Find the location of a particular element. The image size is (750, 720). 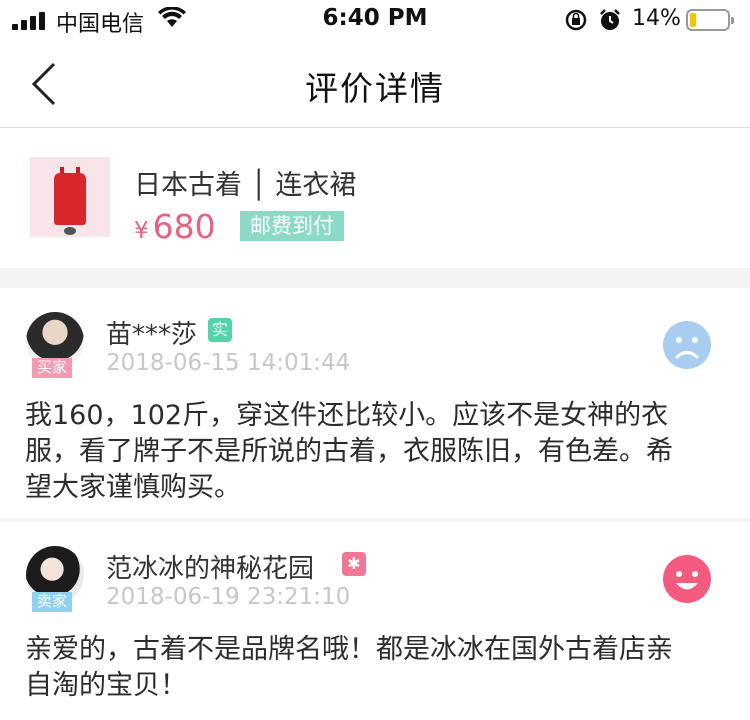

dress-image is located at coordinates (70, 199).